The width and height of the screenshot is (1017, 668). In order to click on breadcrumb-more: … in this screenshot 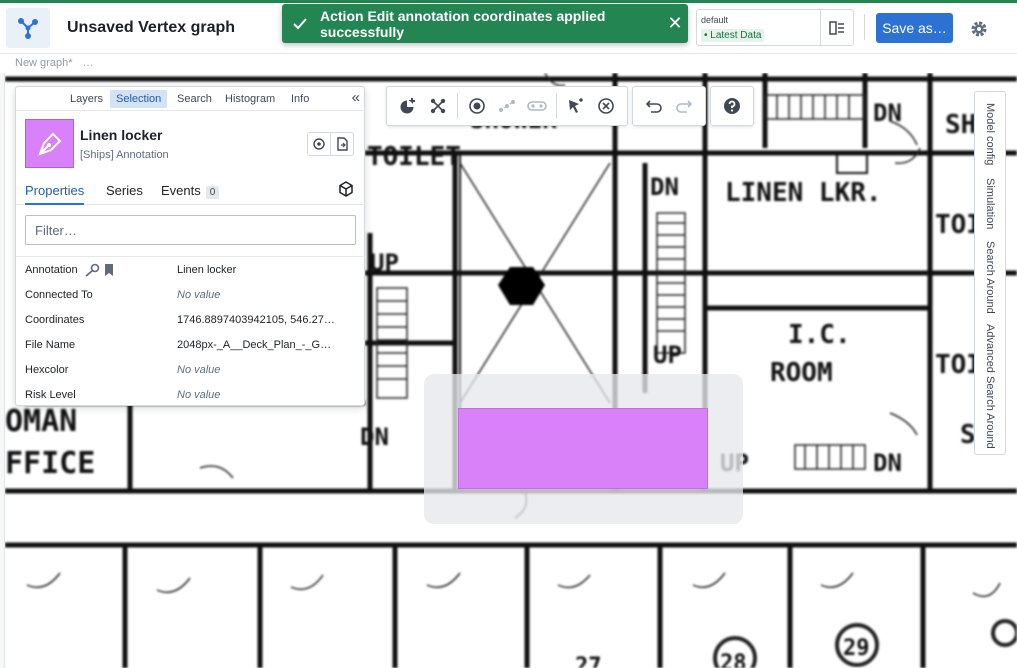, I will do `click(87, 63)`.